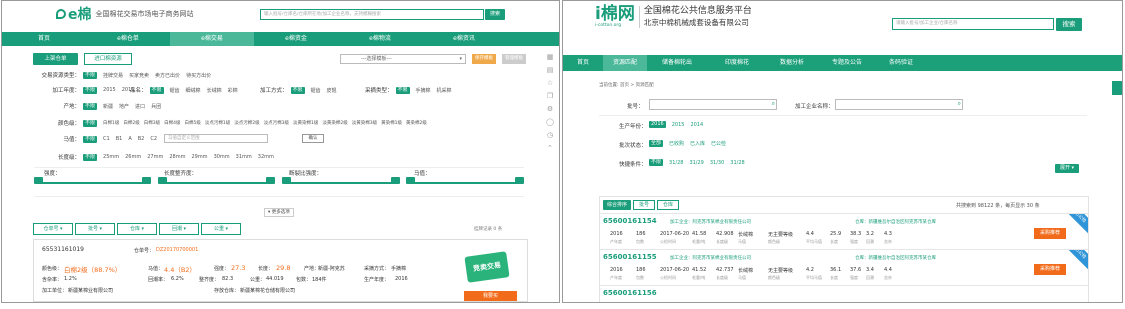 Image resolution: width=1125 pixels, height=309 pixels. What do you see at coordinates (959, 104) in the screenshot?
I see `search-icon: ⌕` at bounding box center [959, 104].